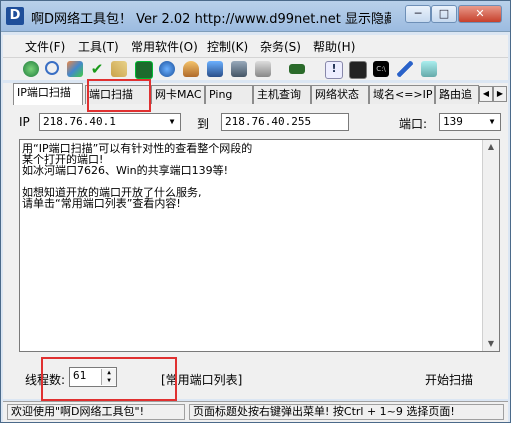 The height and width of the screenshot is (423, 511). I want to click on tab-port-scan: 端口扫描, so click(118, 94).